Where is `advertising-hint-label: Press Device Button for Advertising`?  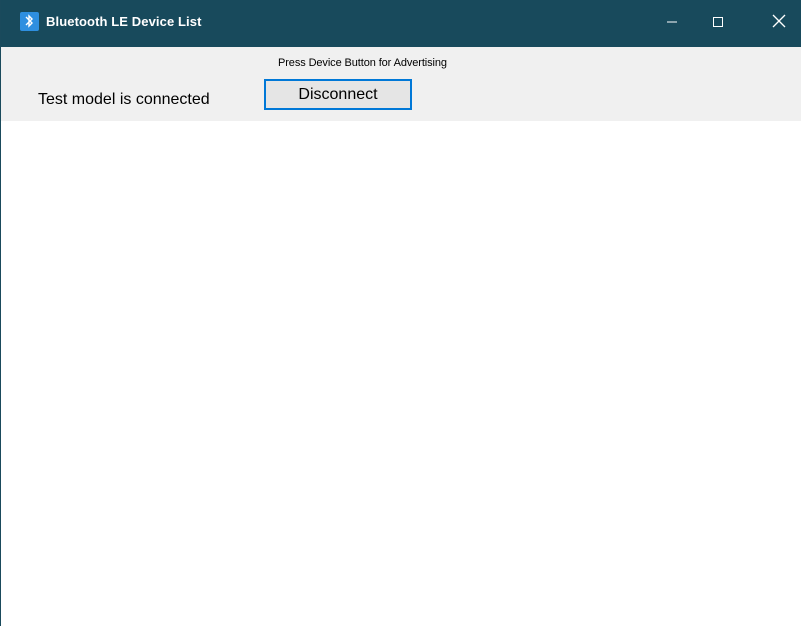 advertising-hint-label: Press Device Button for Advertising is located at coordinates (362, 63).